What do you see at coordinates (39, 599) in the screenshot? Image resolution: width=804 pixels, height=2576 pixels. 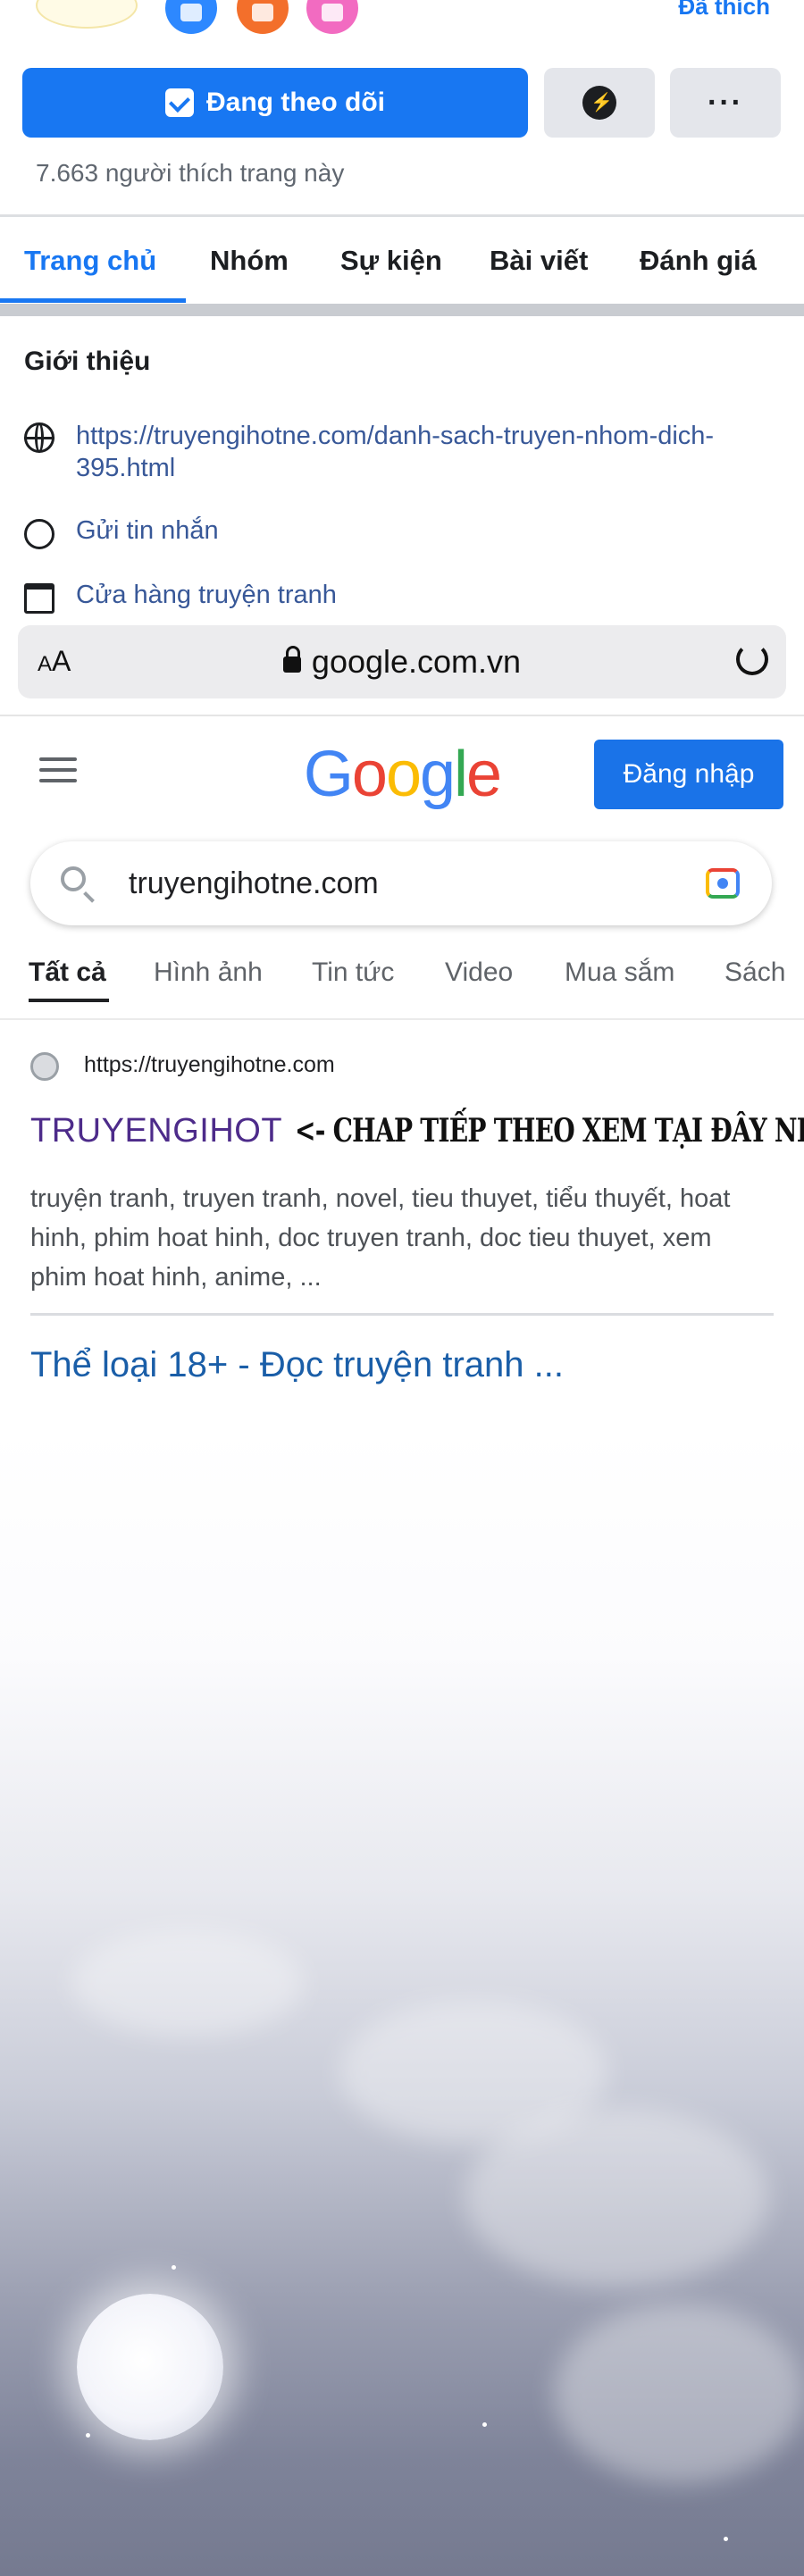 I see `shop-icon` at bounding box center [39, 599].